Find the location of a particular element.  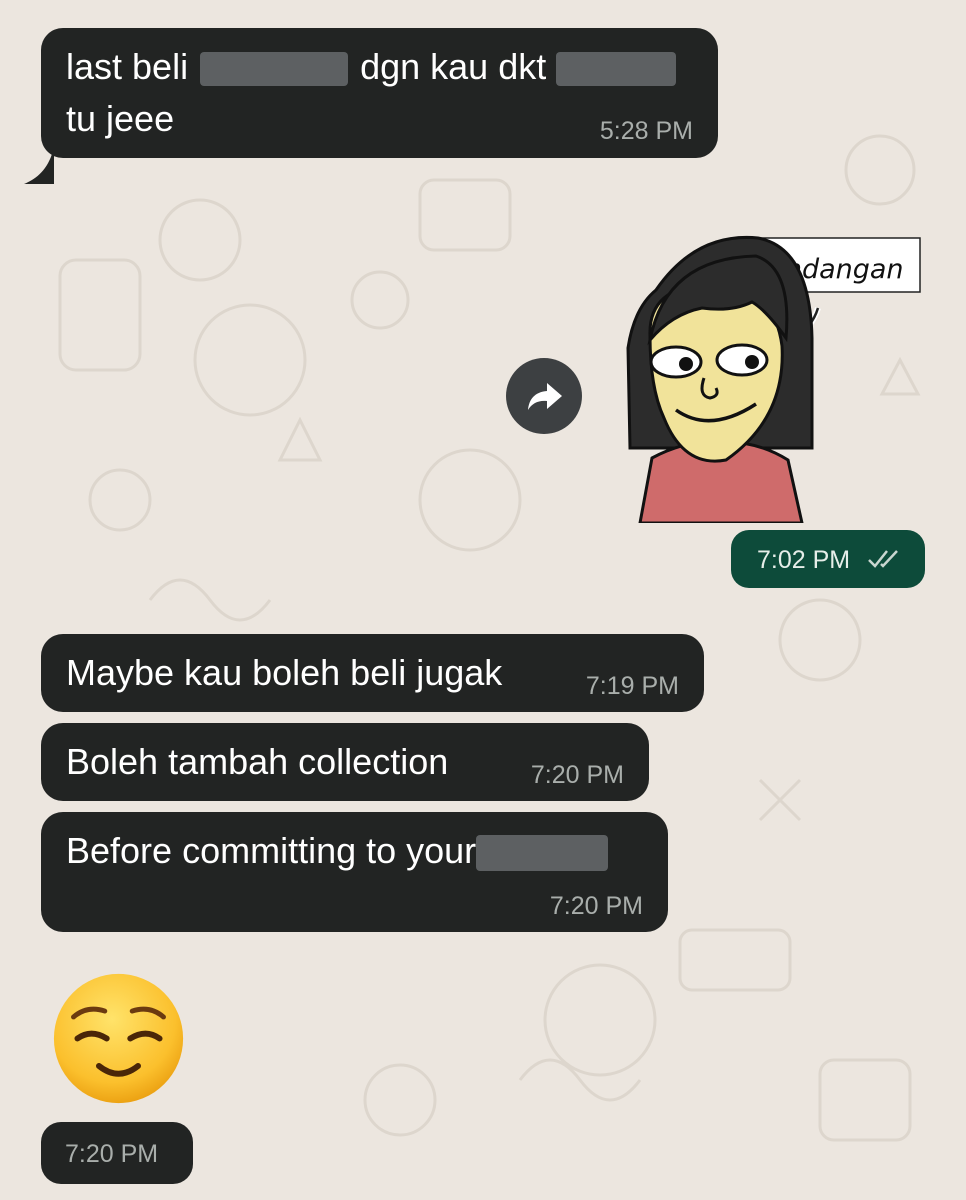

relieved-face-emoji is located at coordinates (118, 1038).